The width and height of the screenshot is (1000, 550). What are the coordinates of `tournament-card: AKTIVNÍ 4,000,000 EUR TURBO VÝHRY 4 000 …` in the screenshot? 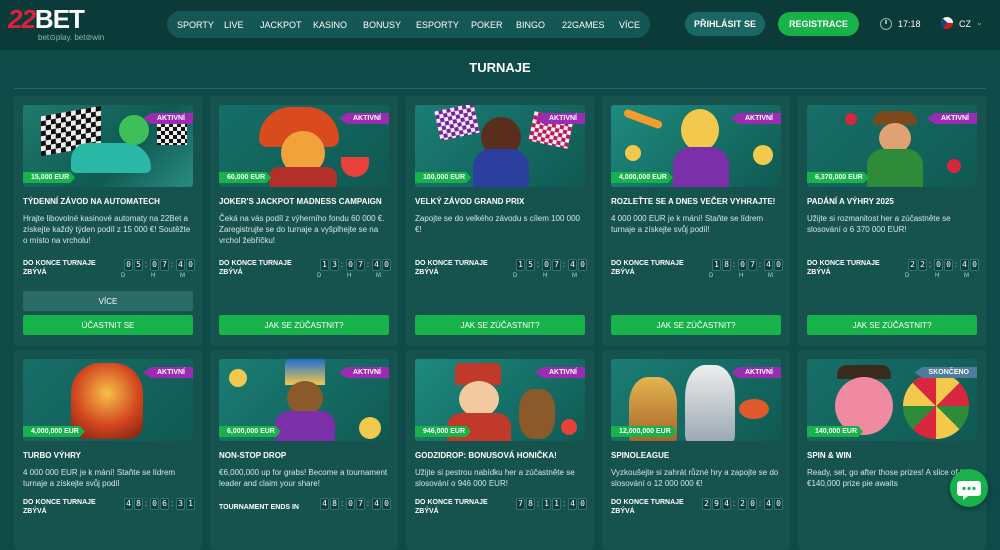 It's located at (108, 450).